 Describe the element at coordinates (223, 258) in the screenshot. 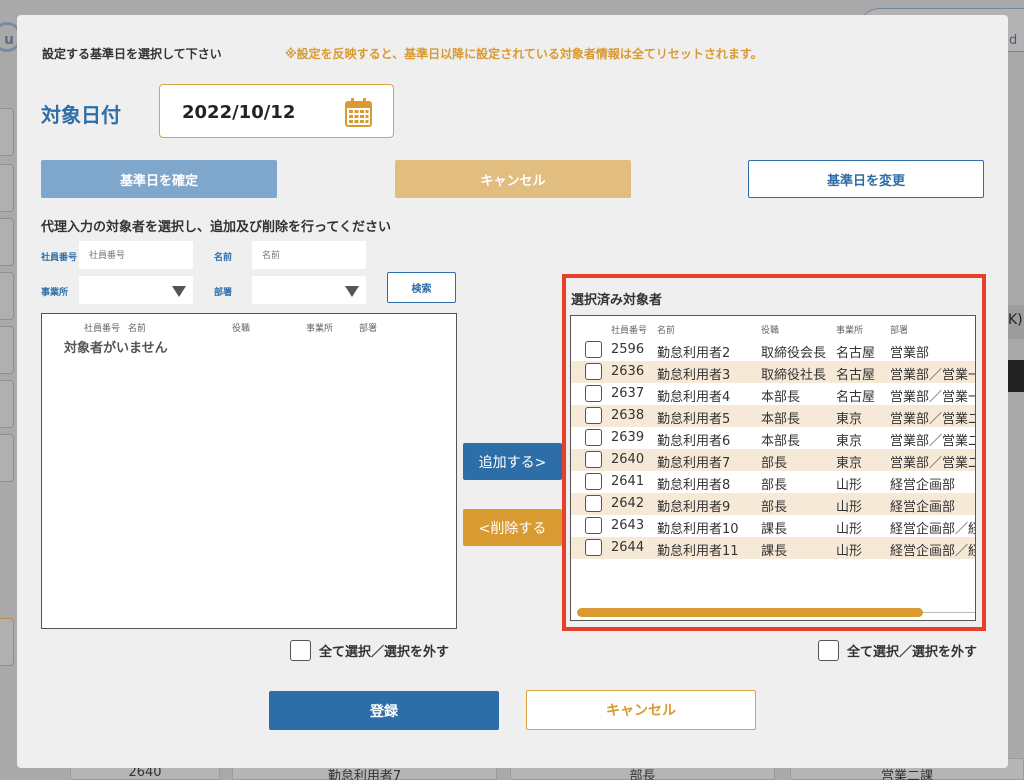

I see `name-label: 名前` at that location.